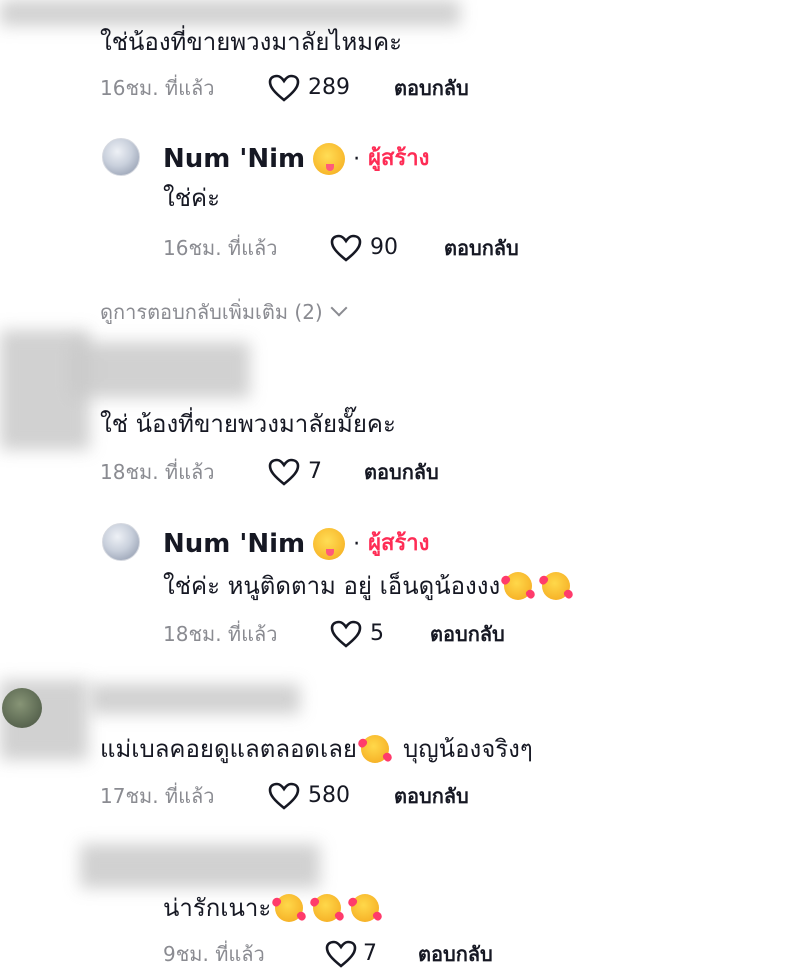  I want to click on like-count: 5, so click(377, 633).